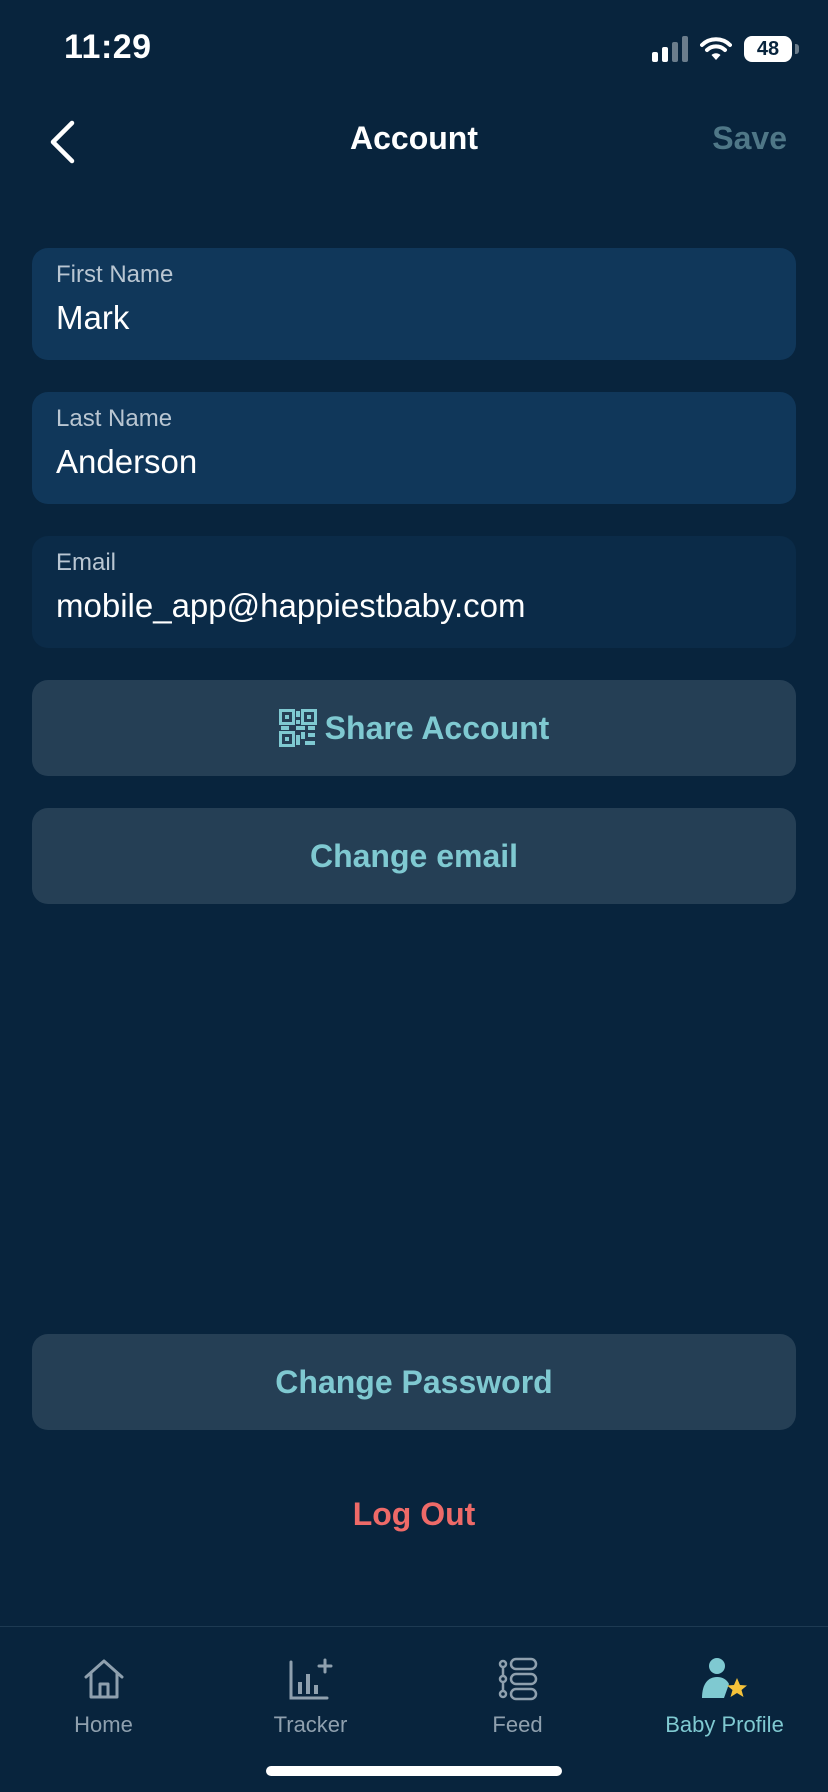  I want to click on share-account-label: Share Account, so click(437, 727).